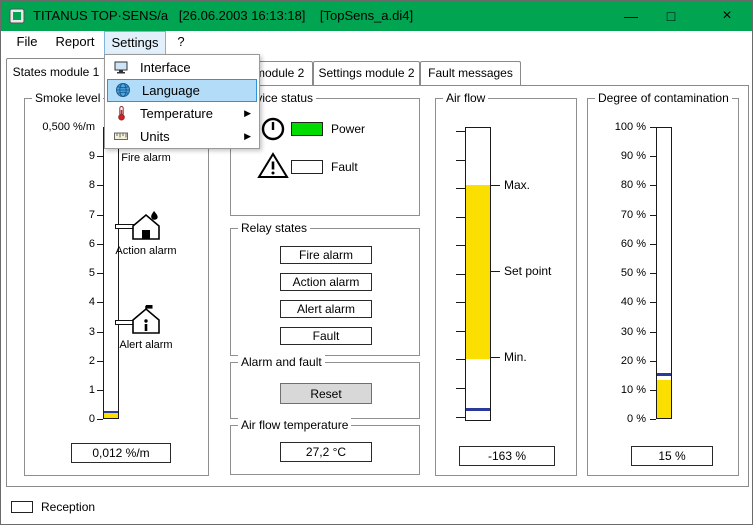 This screenshot has width=753, height=525. What do you see at coordinates (630, 127) in the screenshot?
I see `scale-tick-label: 100 %` at bounding box center [630, 127].